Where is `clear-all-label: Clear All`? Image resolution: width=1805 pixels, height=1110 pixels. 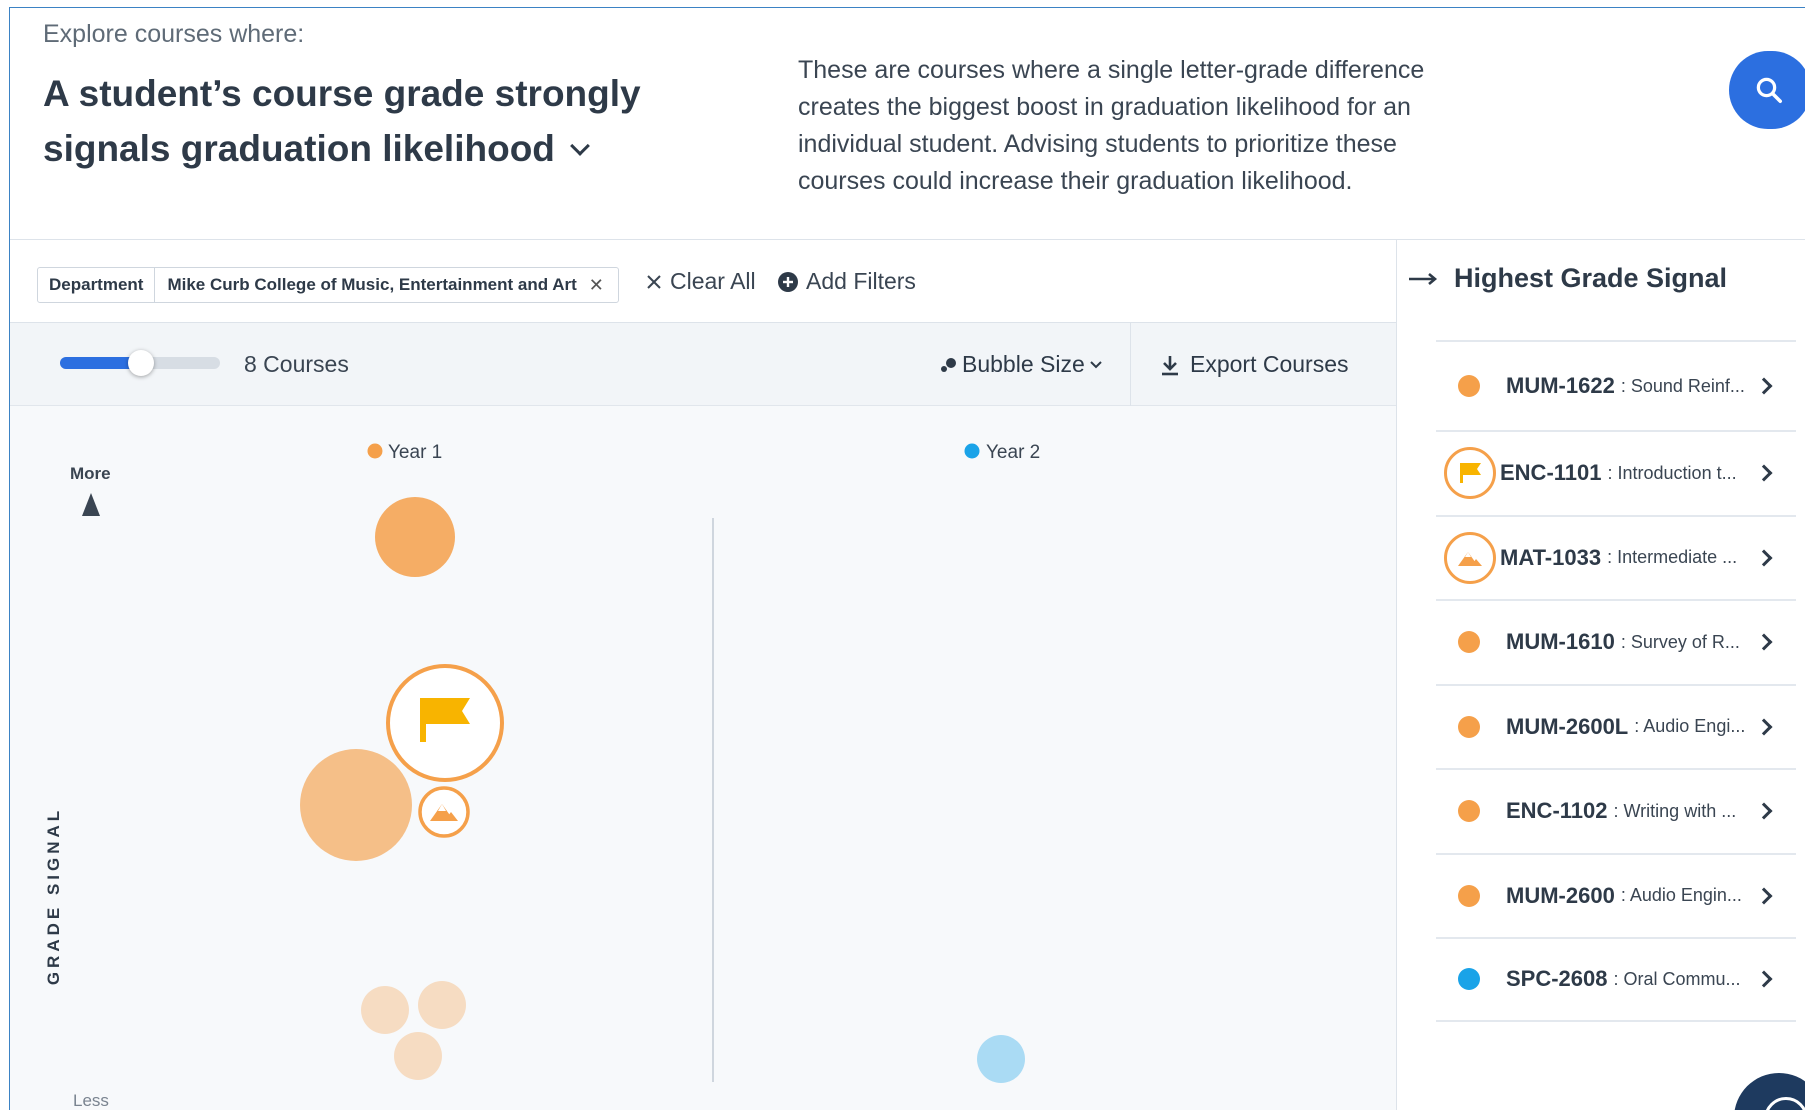
clear-all-label: Clear All is located at coordinates (713, 281).